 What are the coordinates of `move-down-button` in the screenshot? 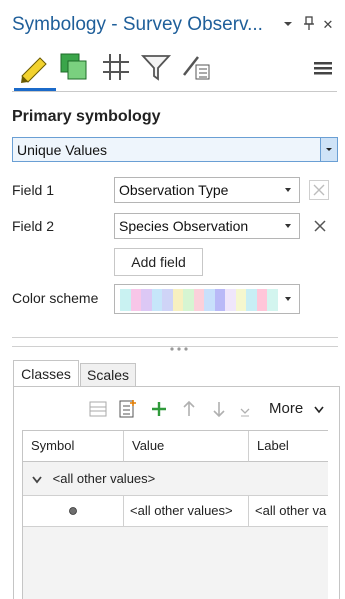 It's located at (219, 409).